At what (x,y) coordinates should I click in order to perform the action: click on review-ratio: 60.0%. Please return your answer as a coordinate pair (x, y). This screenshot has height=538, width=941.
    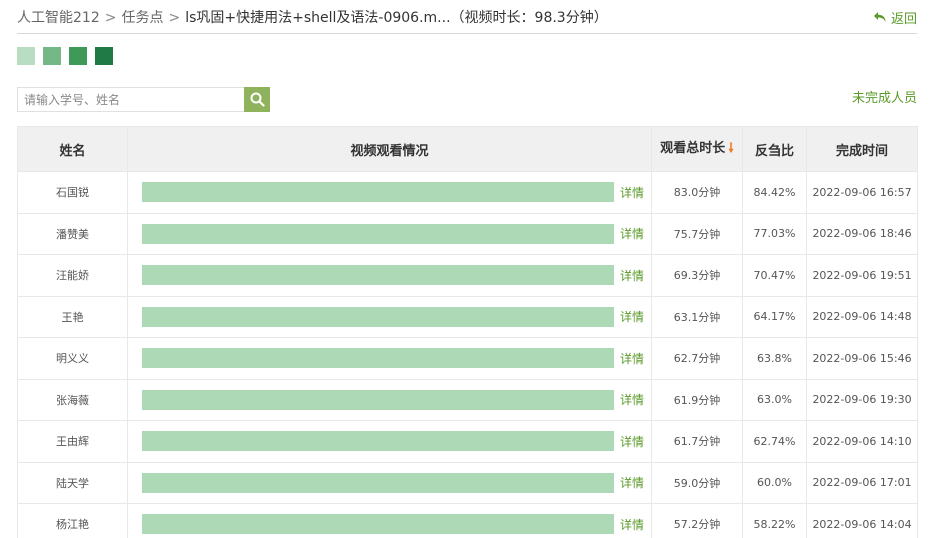
    Looking at the image, I should click on (774, 482).